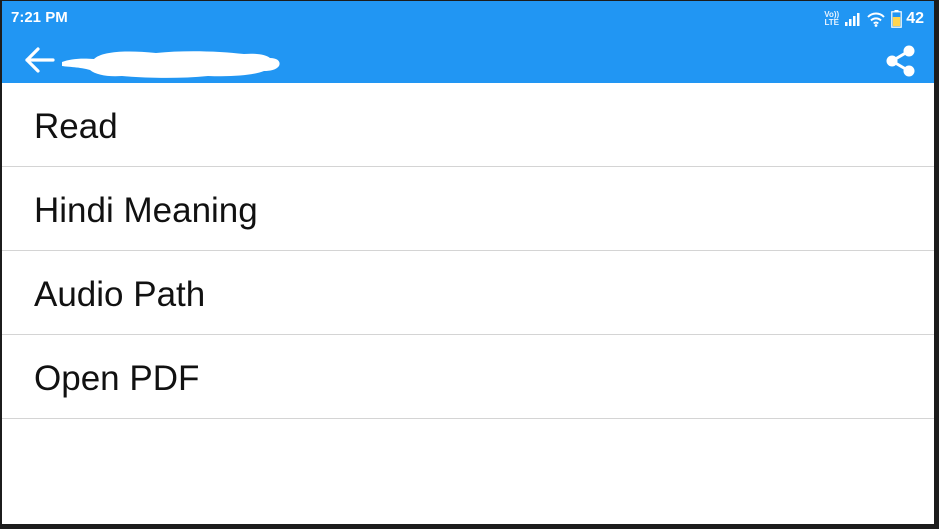 This screenshot has width=939, height=529. What do you see at coordinates (146, 210) in the screenshot?
I see `menu-item-label: Hindi Meaning` at bounding box center [146, 210].